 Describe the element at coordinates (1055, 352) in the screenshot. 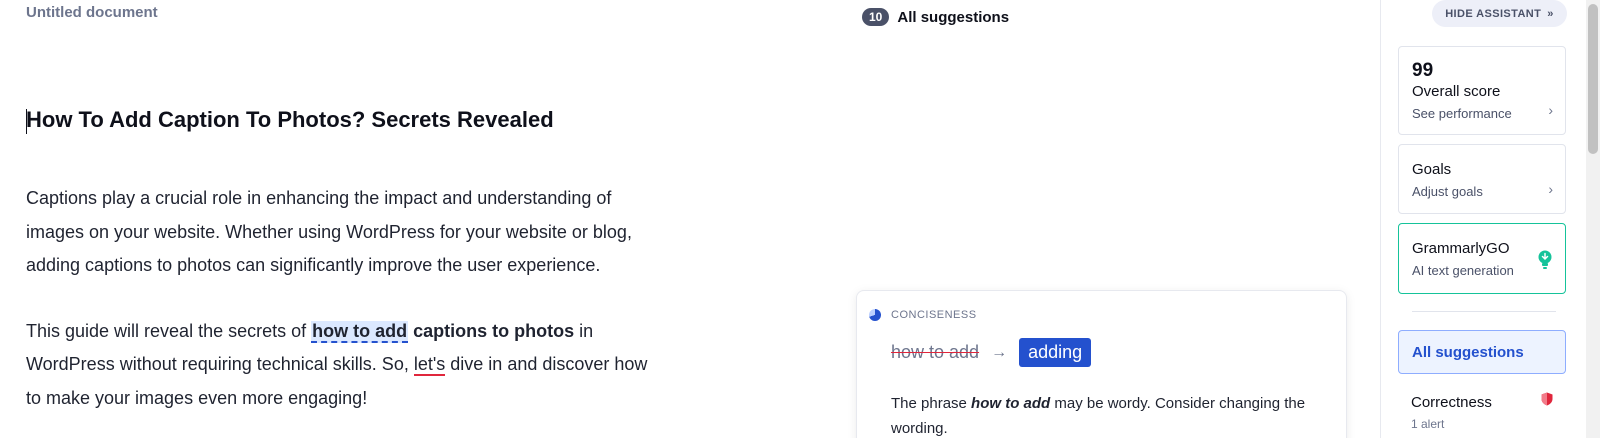

I see `accept-suggestion-button: adding` at that location.